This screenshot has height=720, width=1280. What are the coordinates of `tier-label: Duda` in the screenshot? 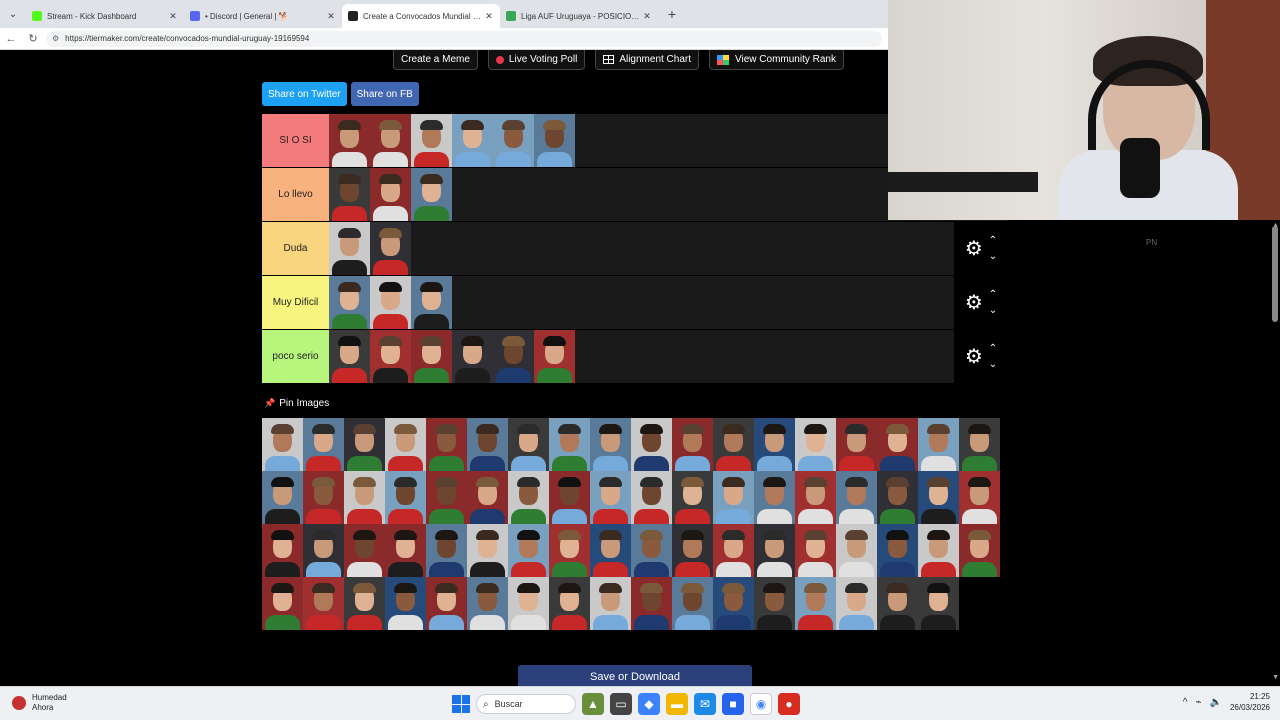 It's located at (295, 248).